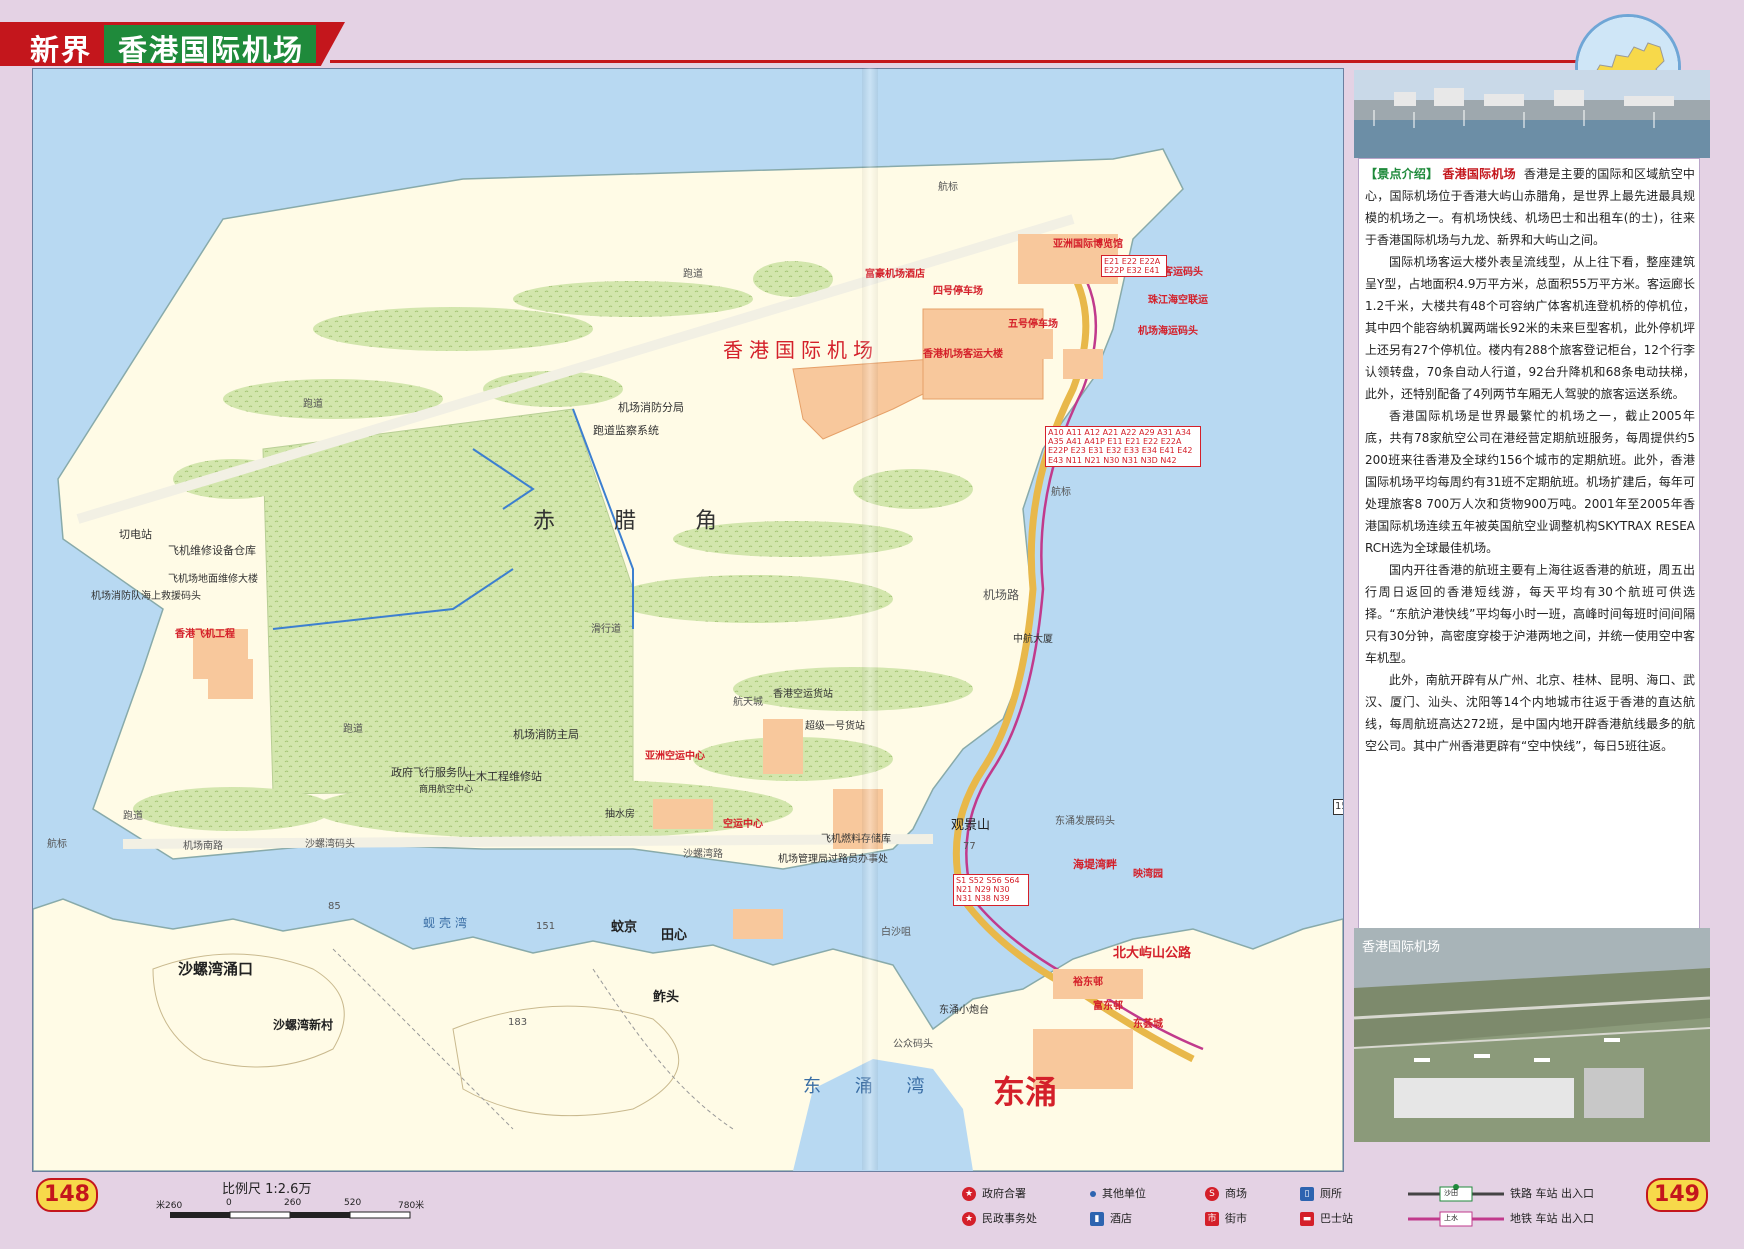 The width and height of the screenshot is (1744, 1249). What do you see at coordinates (447, 923) in the screenshot?
I see `sea-label-shell-bay: 蚬壳湾` at bounding box center [447, 923].